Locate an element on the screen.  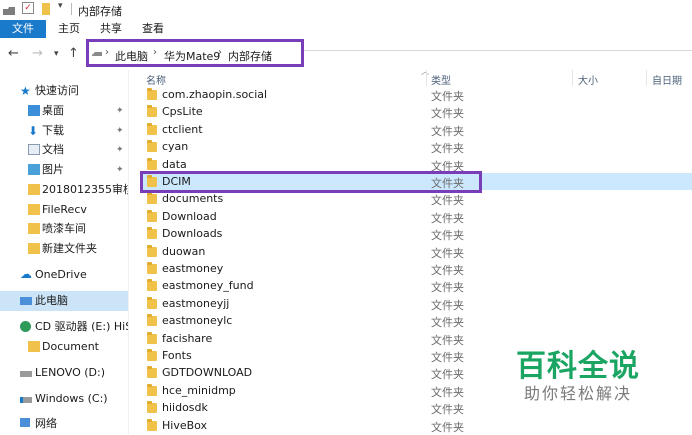
title-divider is located at coordinates (71, 9).